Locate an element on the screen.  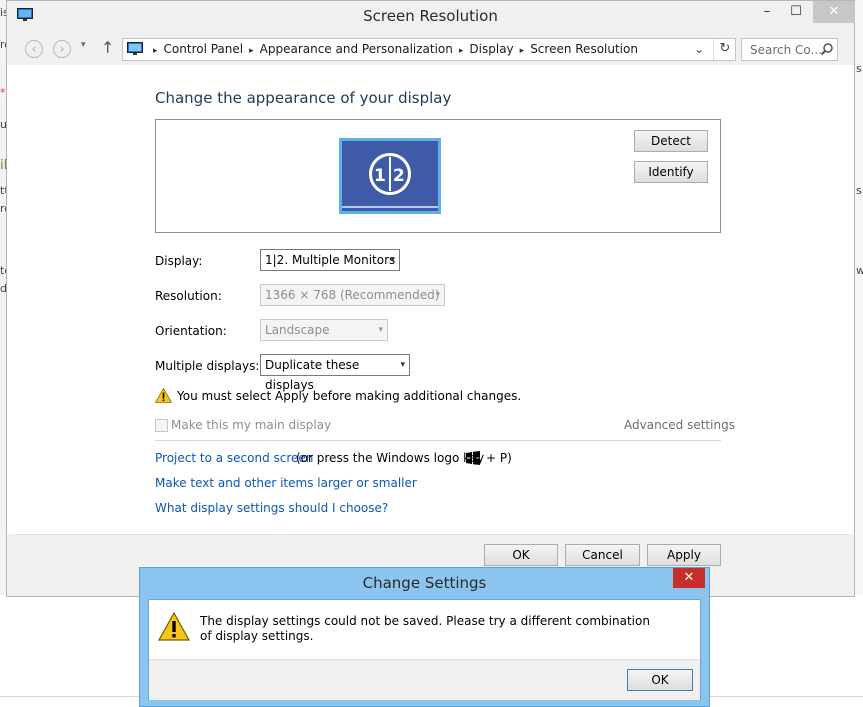
address-dropdown-icon: ⌄ is located at coordinates (699, 49).